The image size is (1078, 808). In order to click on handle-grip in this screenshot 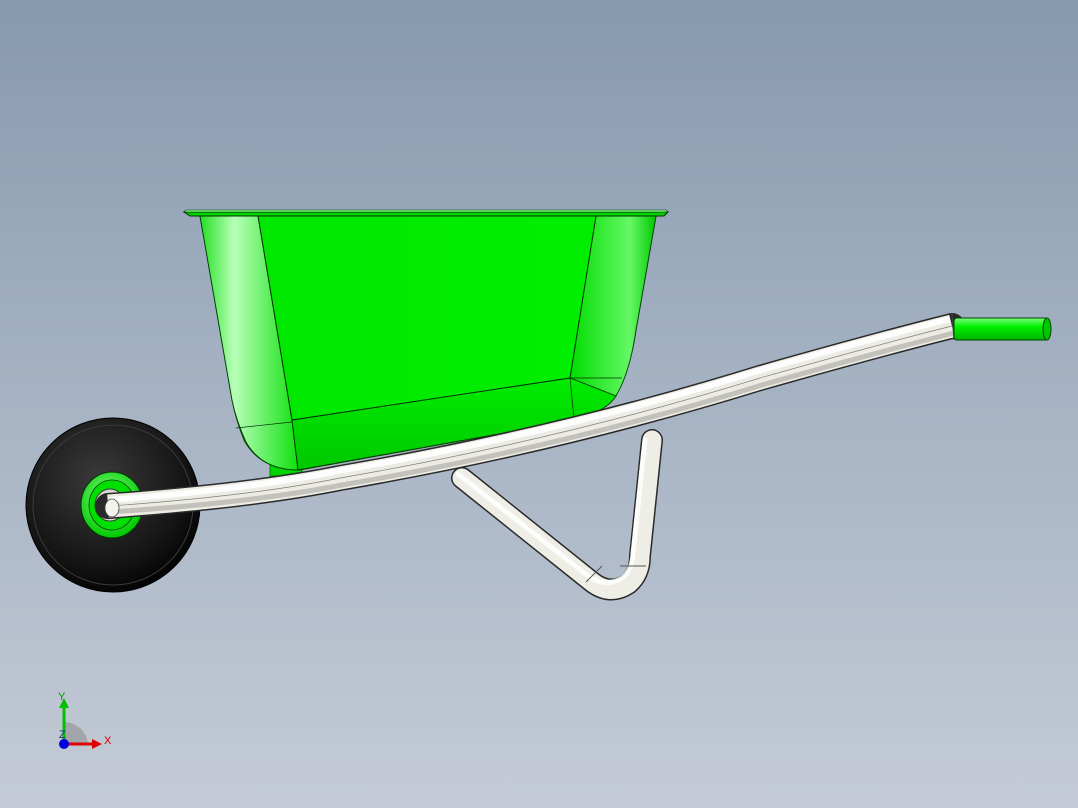, I will do `click(1002, 329)`.